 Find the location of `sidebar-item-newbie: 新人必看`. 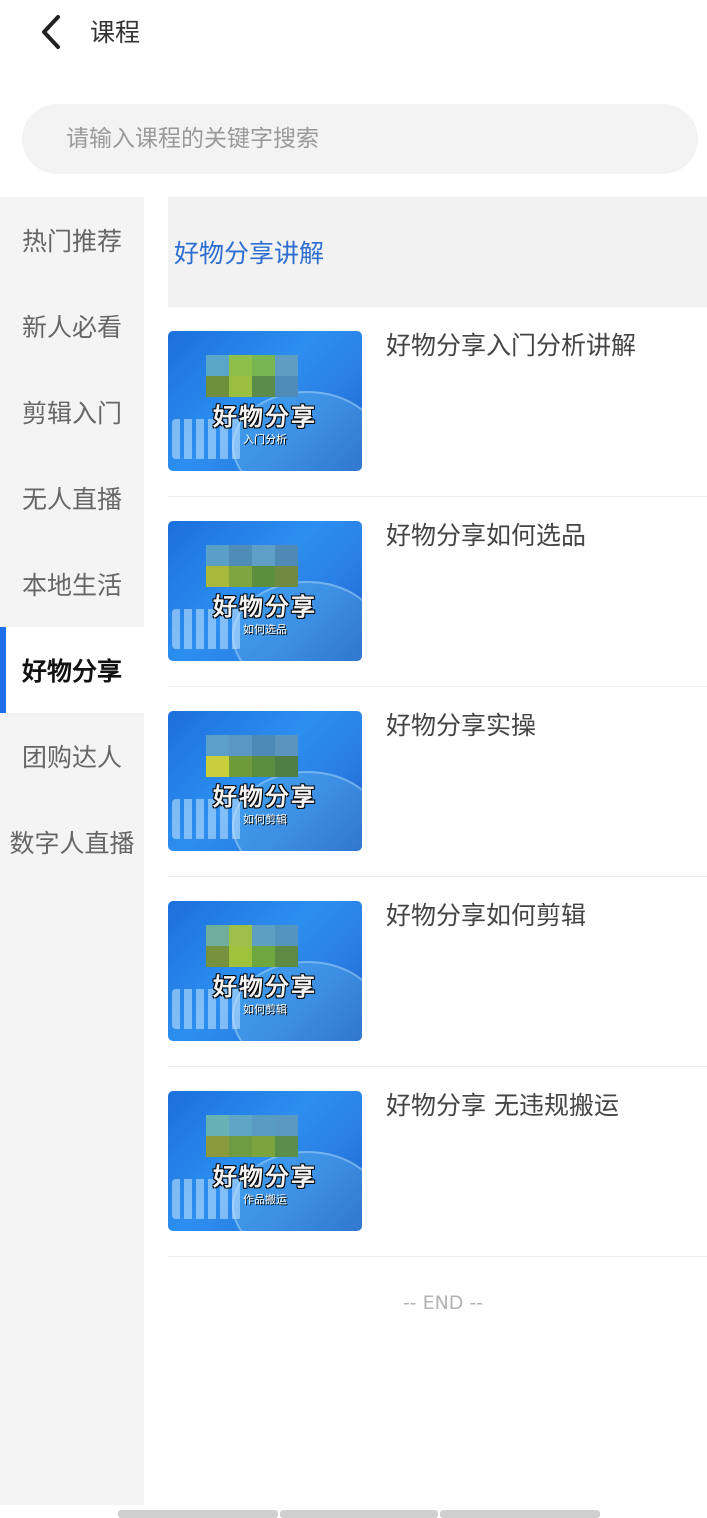

sidebar-item-newbie: 新人必看 is located at coordinates (72, 326).